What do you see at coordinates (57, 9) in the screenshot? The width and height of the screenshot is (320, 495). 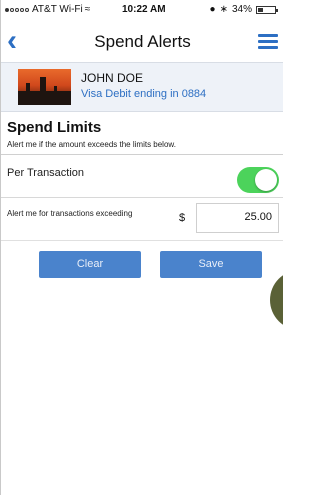 I see `carrier-name: AT&T Wi-Fi` at bounding box center [57, 9].